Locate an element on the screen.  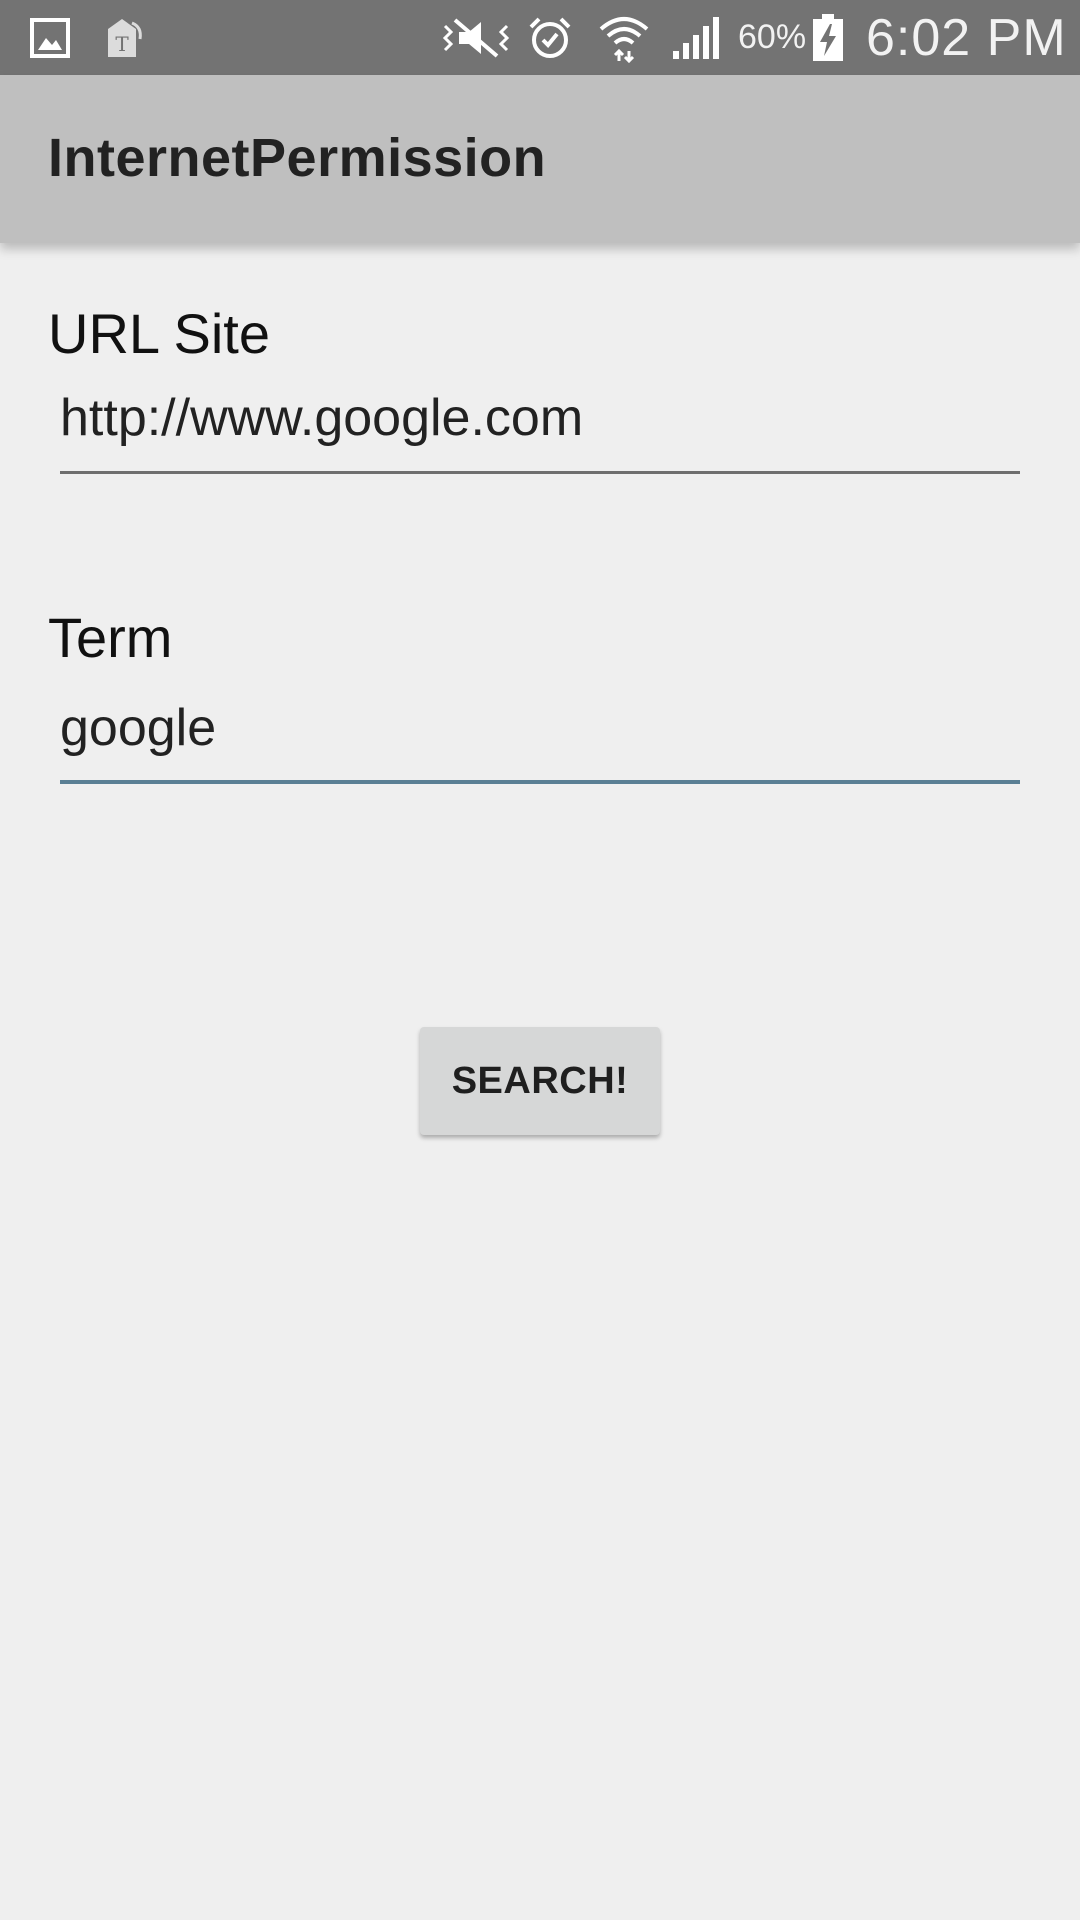
wifi-icon is located at coordinates (624, 38).